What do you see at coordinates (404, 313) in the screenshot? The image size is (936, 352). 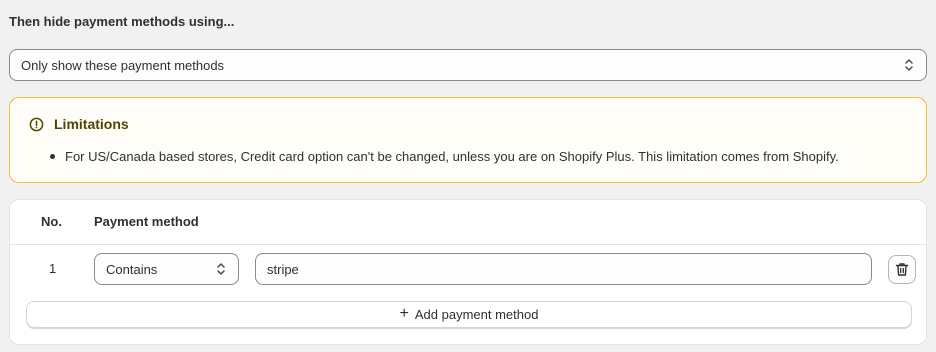 I see `plus-icon: +` at bounding box center [404, 313].